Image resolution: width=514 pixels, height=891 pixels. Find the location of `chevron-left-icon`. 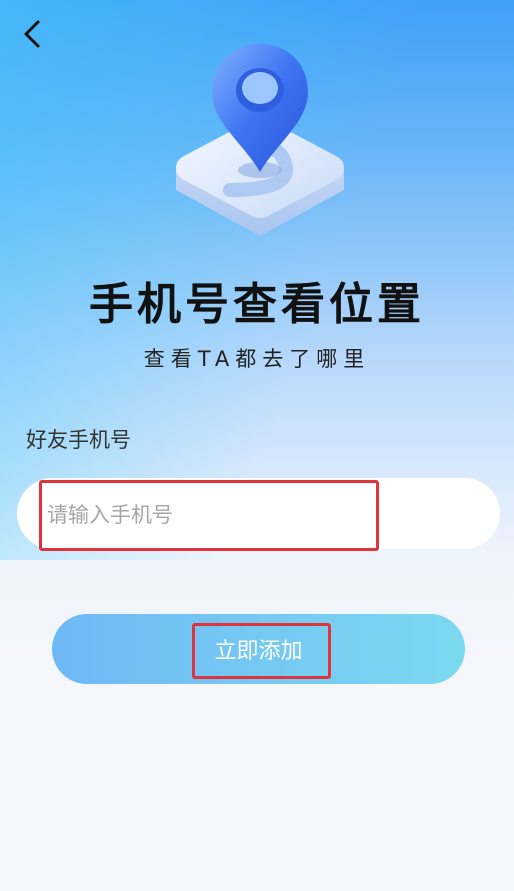

chevron-left-icon is located at coordinates (32, 34).